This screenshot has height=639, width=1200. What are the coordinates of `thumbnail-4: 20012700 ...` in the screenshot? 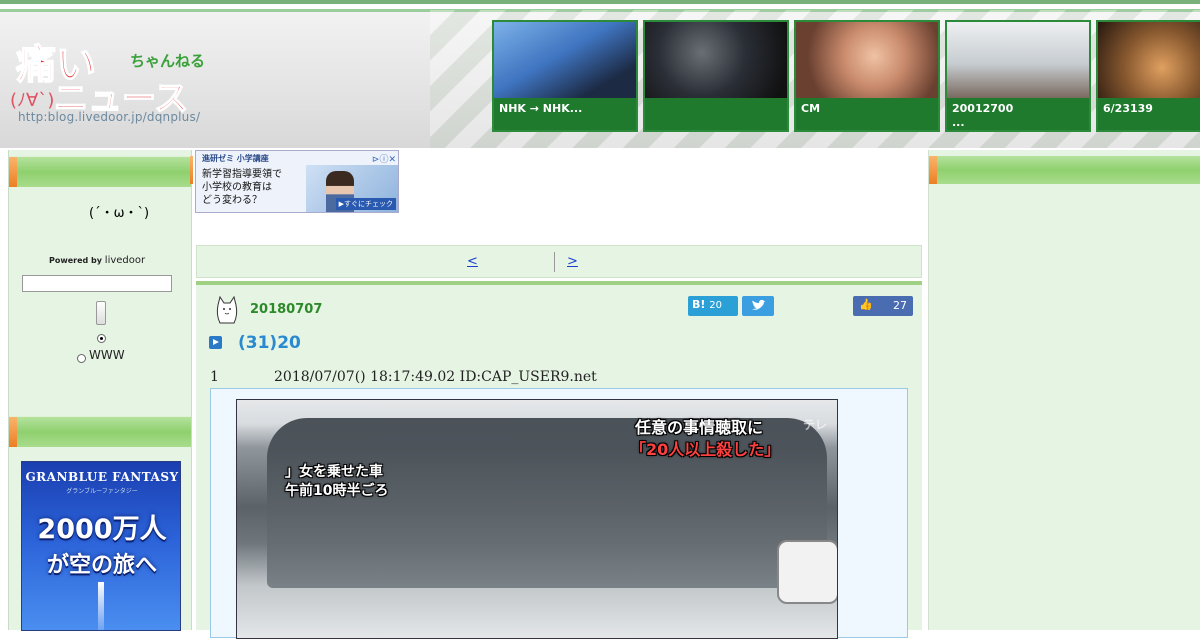 It's located at (1018, 76).